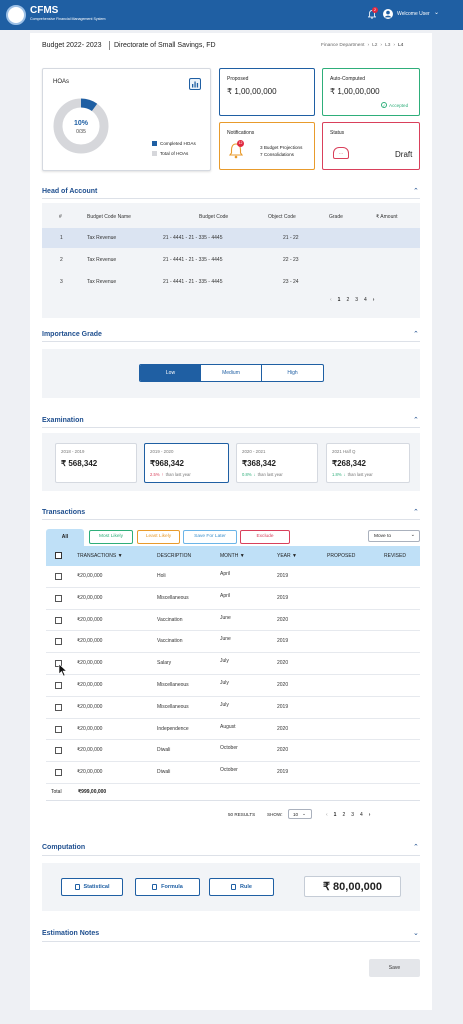 The height and width of the screenshot is (1024, 463). What do you see at coordinates (80, 123) in the screenshot?
I see `hoas-percent: 10%` at bounding box center [80, 123].